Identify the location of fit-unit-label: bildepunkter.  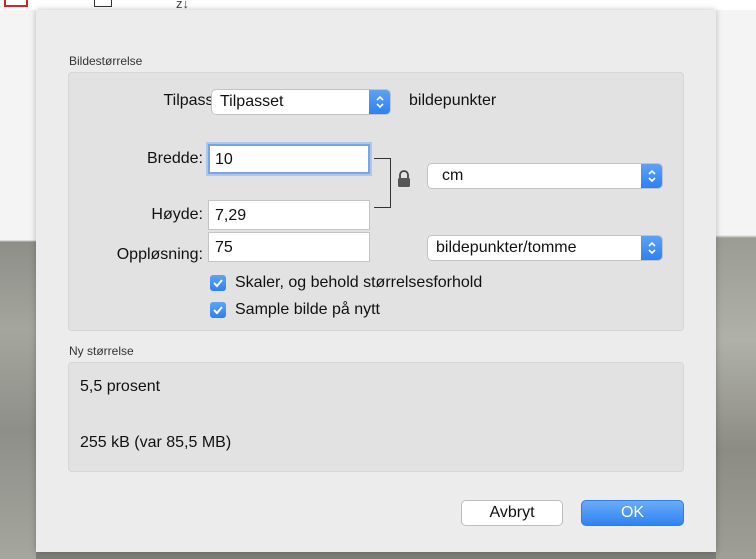
(453, 100).